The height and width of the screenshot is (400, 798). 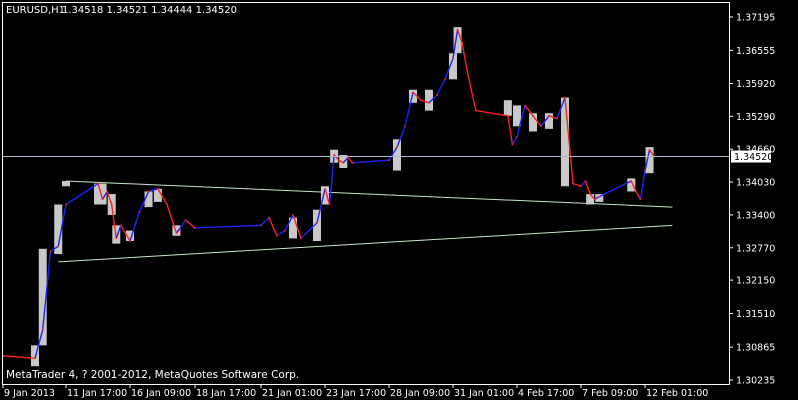 I want to click on price-tick-label: 1.32150, so click(x=755, y=281).